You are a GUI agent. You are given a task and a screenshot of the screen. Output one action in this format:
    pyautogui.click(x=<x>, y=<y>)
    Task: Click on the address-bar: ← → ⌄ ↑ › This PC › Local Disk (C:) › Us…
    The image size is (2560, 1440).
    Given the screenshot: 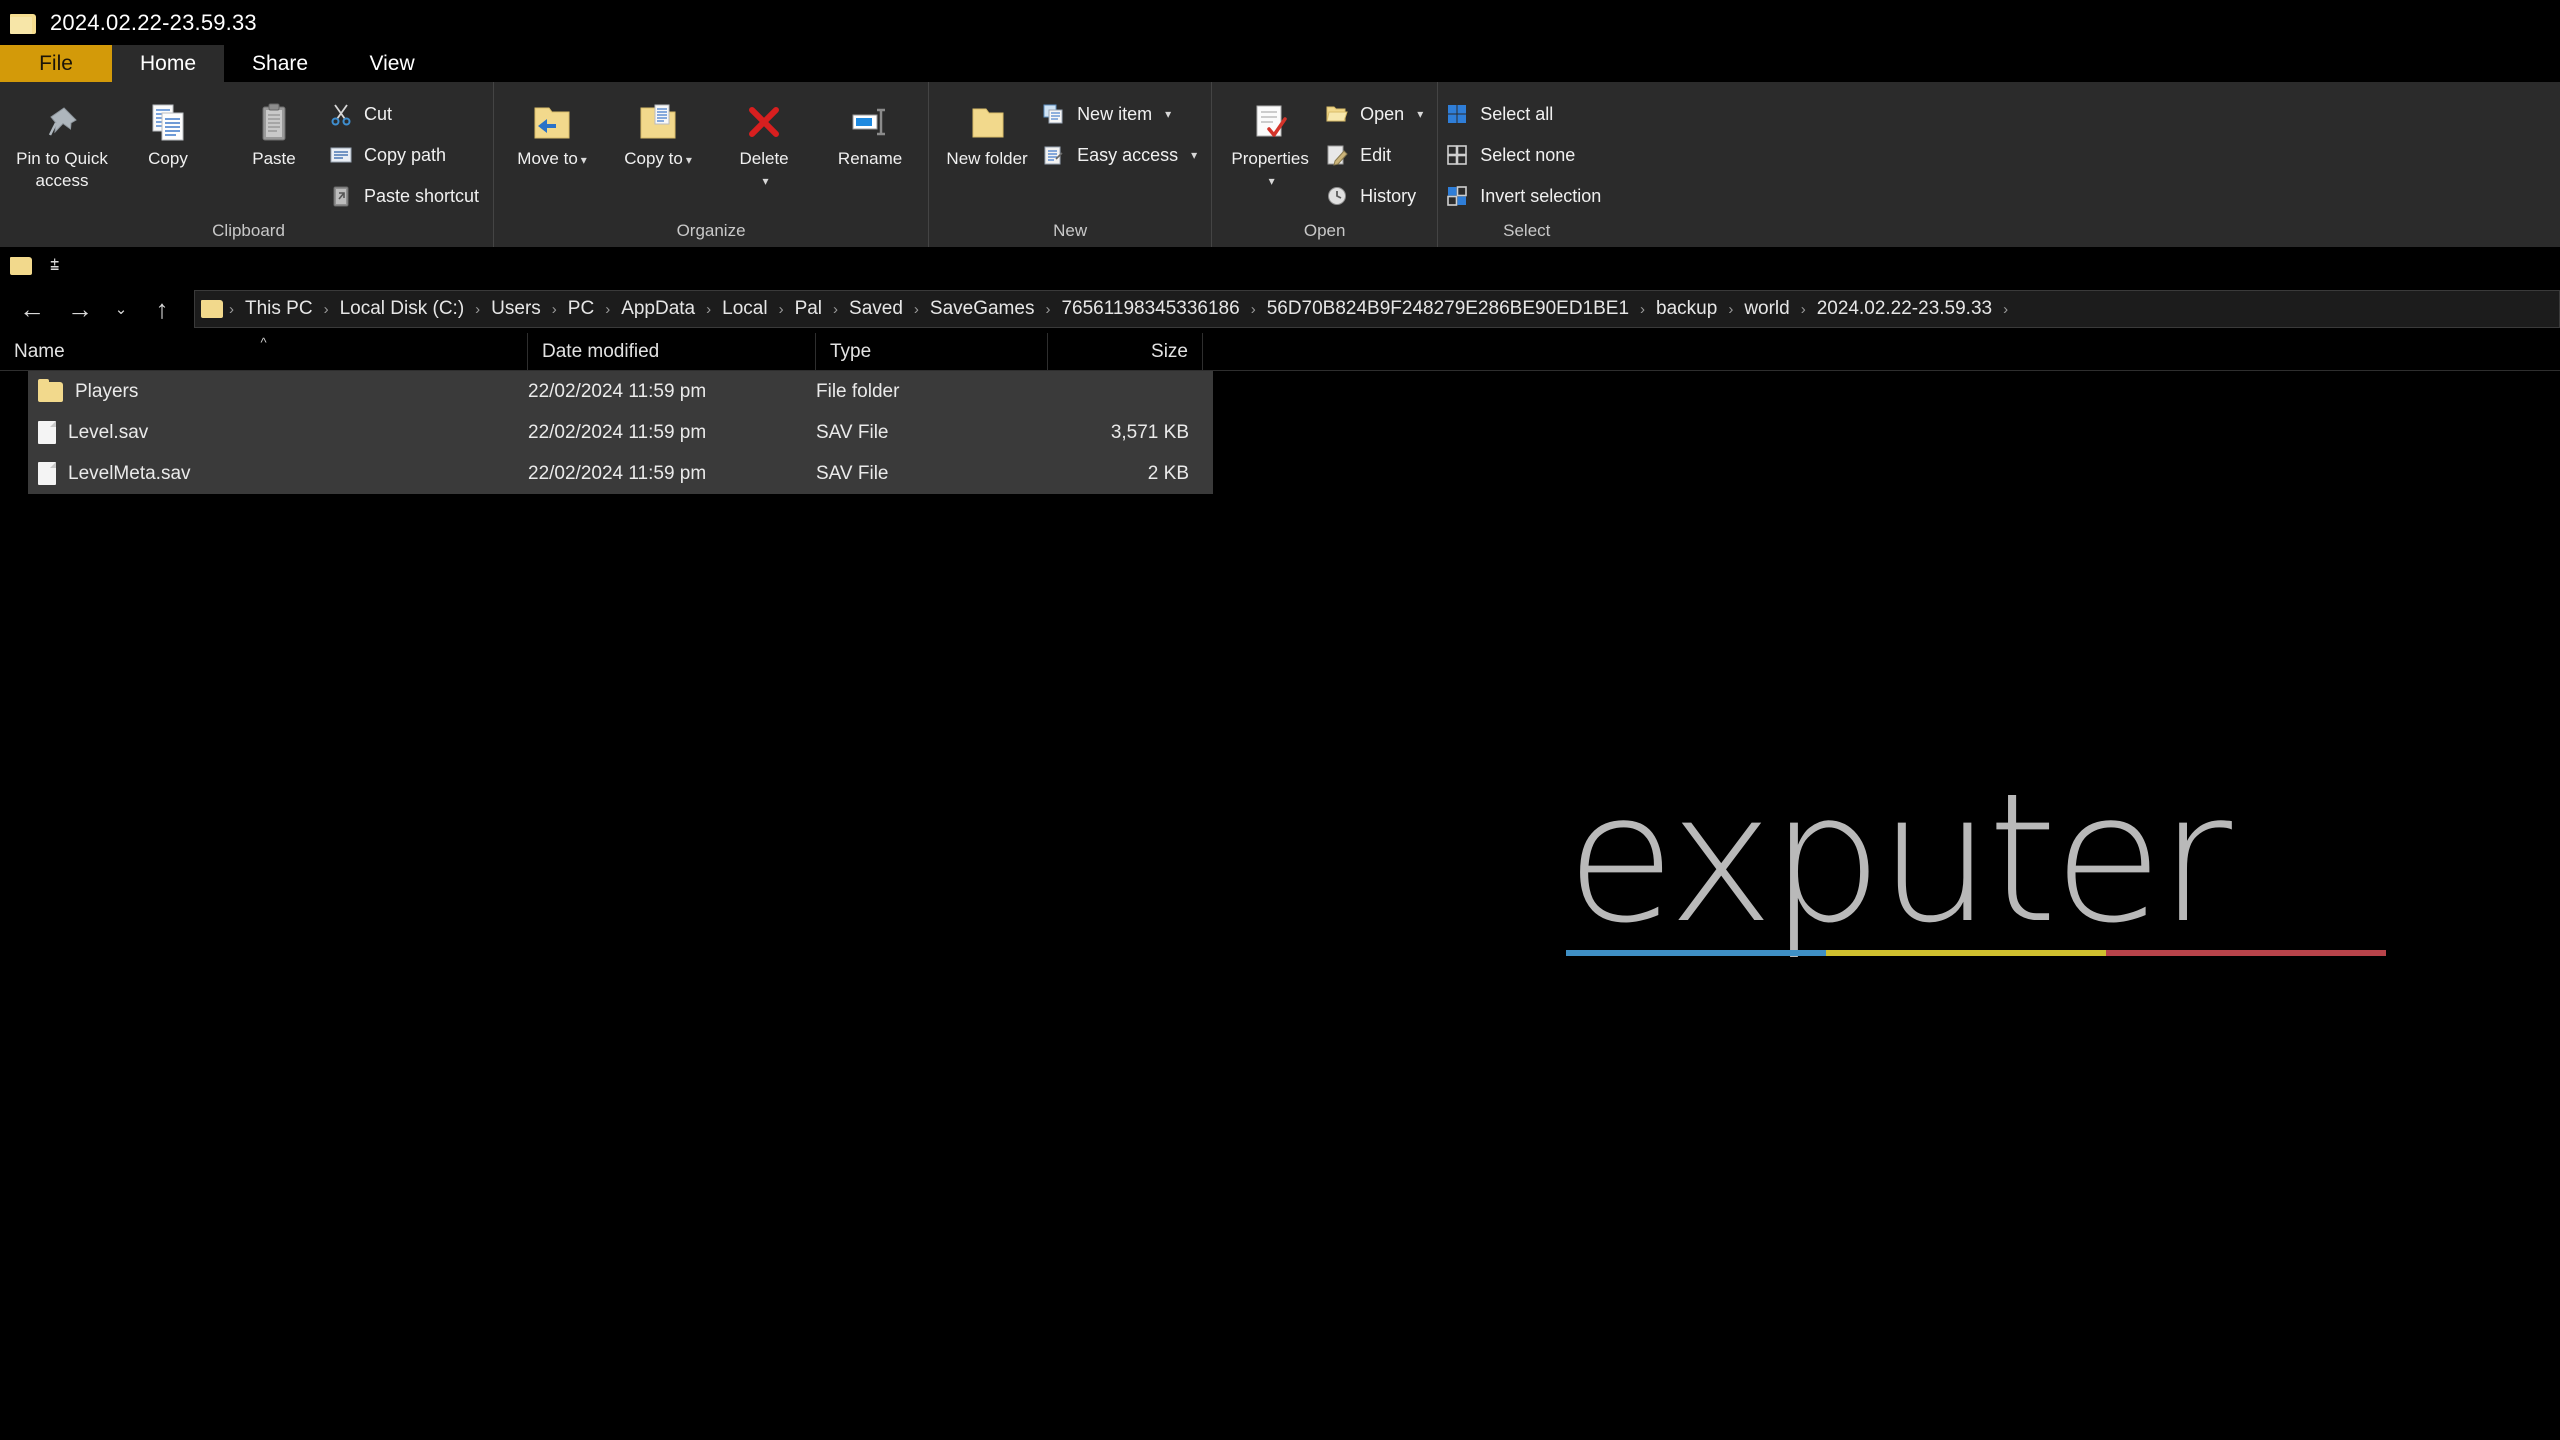 What is the action you would take?
    pyautogui.click(x=1280, y=309)
    